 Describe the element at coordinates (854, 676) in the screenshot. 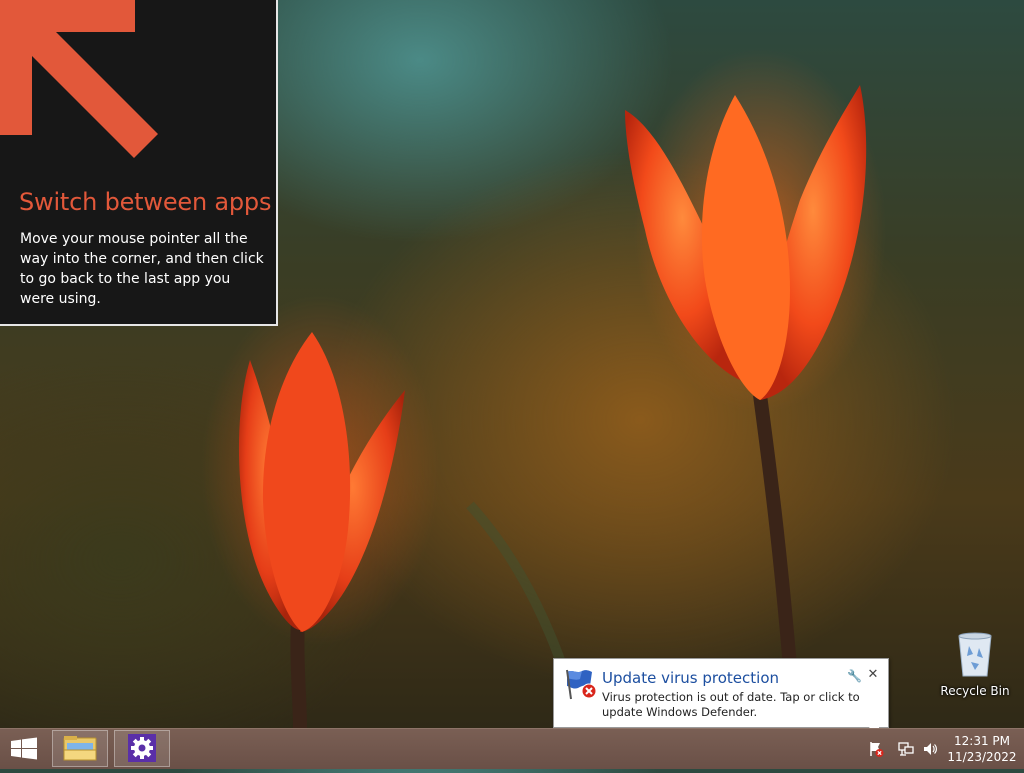

I see `notification-options-icon: 🔧` at that location.